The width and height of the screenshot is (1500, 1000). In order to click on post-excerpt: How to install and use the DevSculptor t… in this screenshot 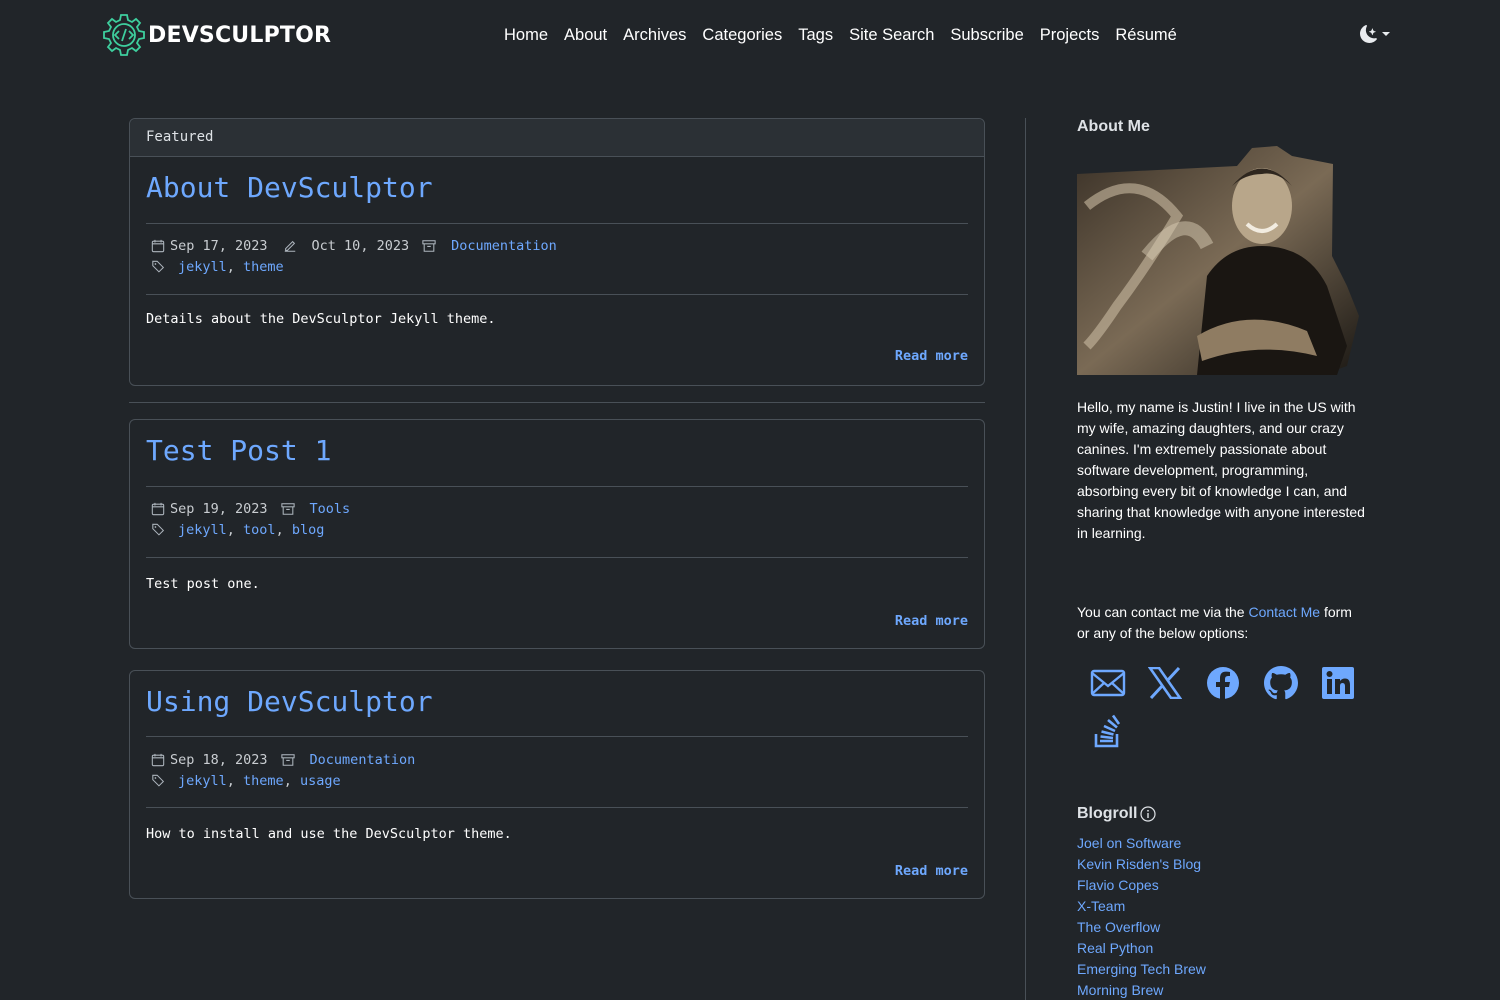, I will do `click(329, 834)`.